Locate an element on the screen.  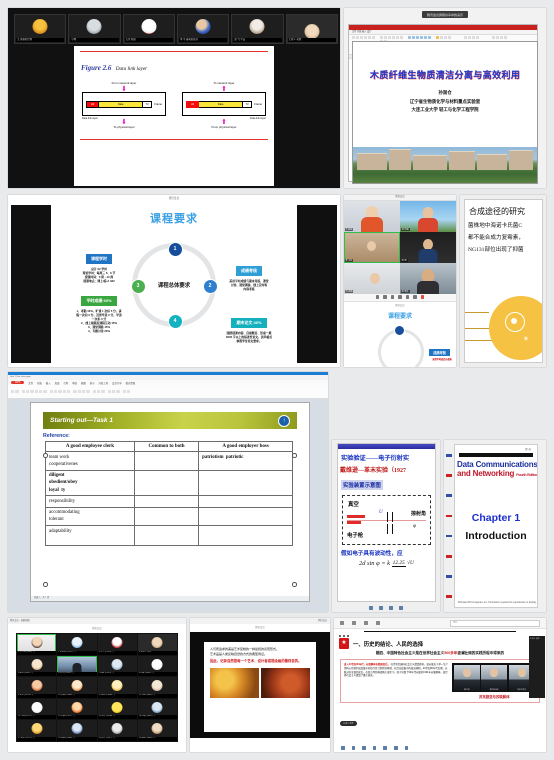
menu-item: 章节 is located at coordinates (92, 383).